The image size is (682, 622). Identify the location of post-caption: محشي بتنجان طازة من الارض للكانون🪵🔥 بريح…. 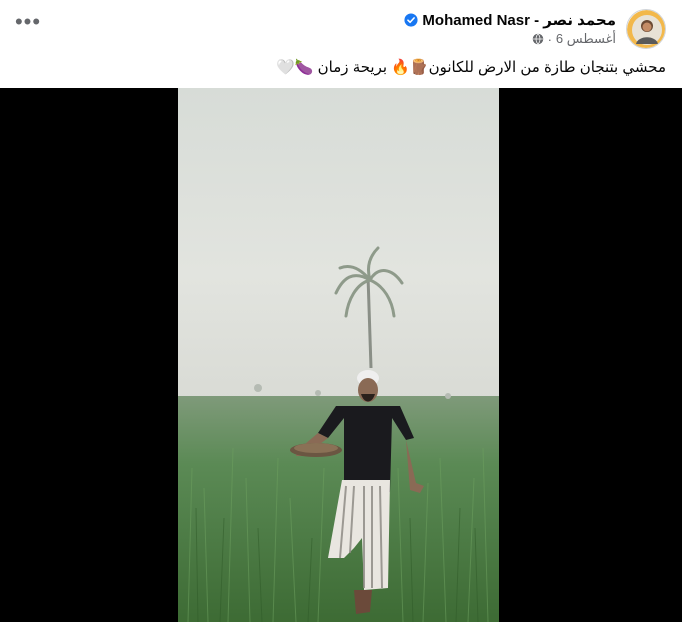
(471, 67).